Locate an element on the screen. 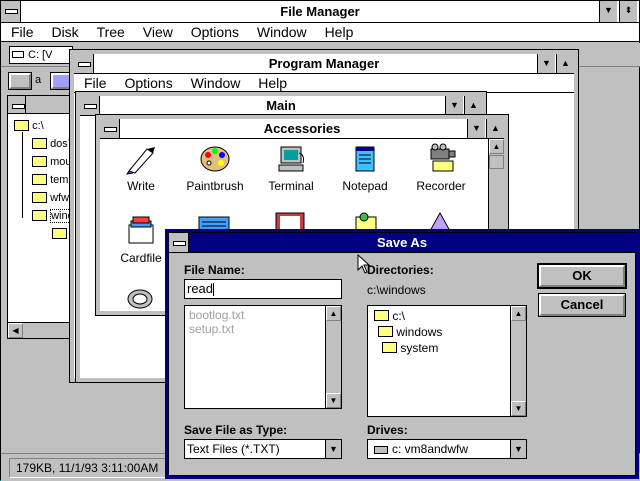 The width and height of the screenshot is (640, 481). icon-label: Terminal is located at coordinates (291, 186).